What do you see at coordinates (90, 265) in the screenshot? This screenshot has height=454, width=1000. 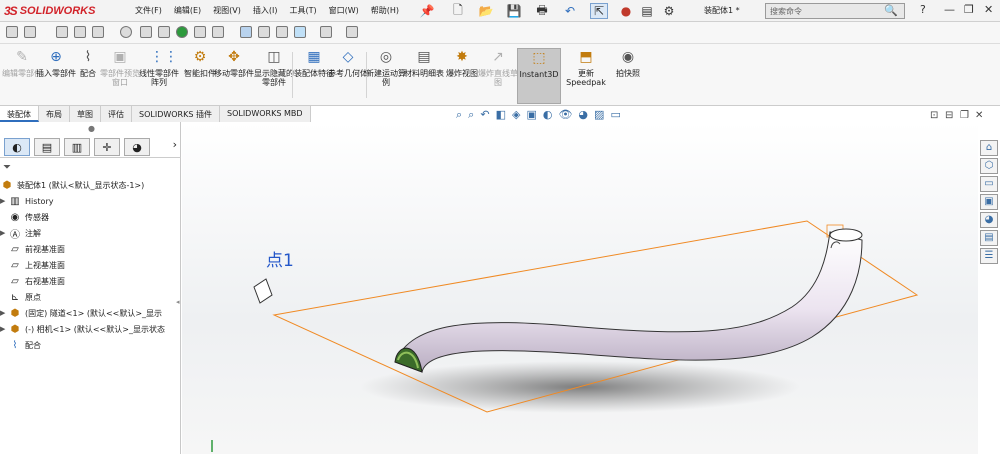 I see `tree-item-top-plane: ▱ 上视基准面` at bounding box center [90, 265].